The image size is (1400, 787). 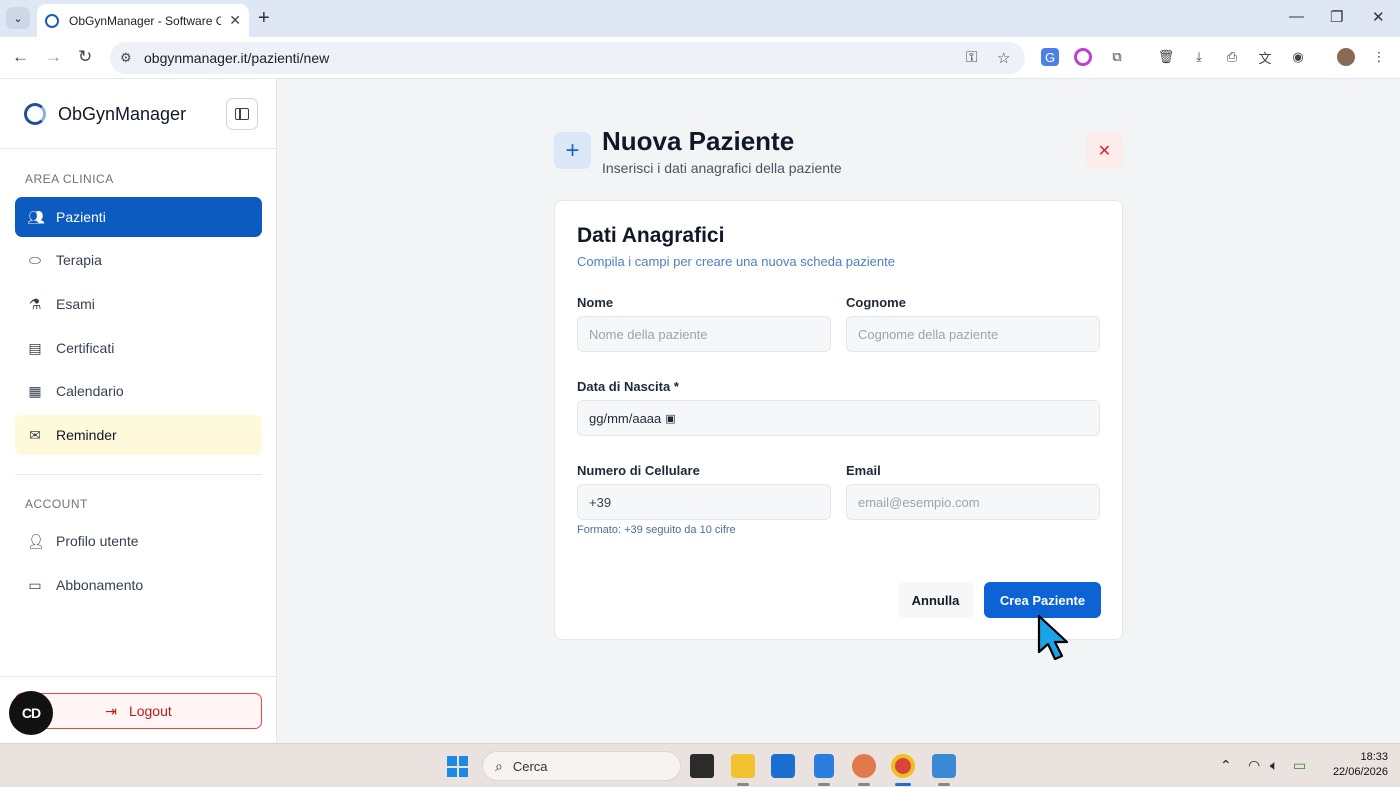 What do you see at coordinates (625, 418) in the screenshot?
I see `nascita-value: gg/mm/aaaa` at bounding box center [625, 418].